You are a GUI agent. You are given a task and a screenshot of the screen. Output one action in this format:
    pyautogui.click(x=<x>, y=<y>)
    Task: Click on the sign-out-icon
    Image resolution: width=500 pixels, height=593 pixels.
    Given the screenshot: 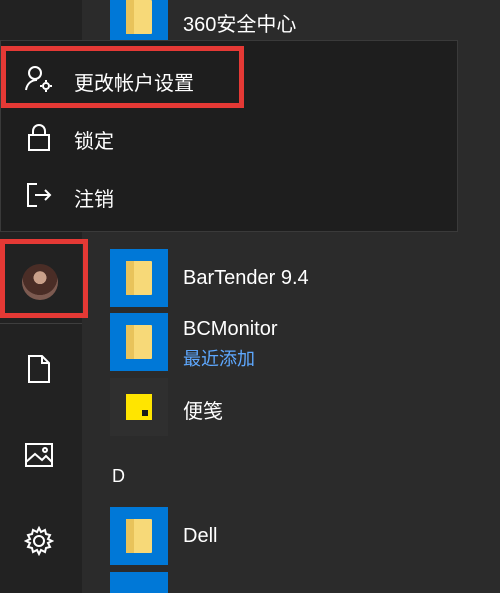 What is the action you would take?
    pyautogui.click(x=39, y=195)
    